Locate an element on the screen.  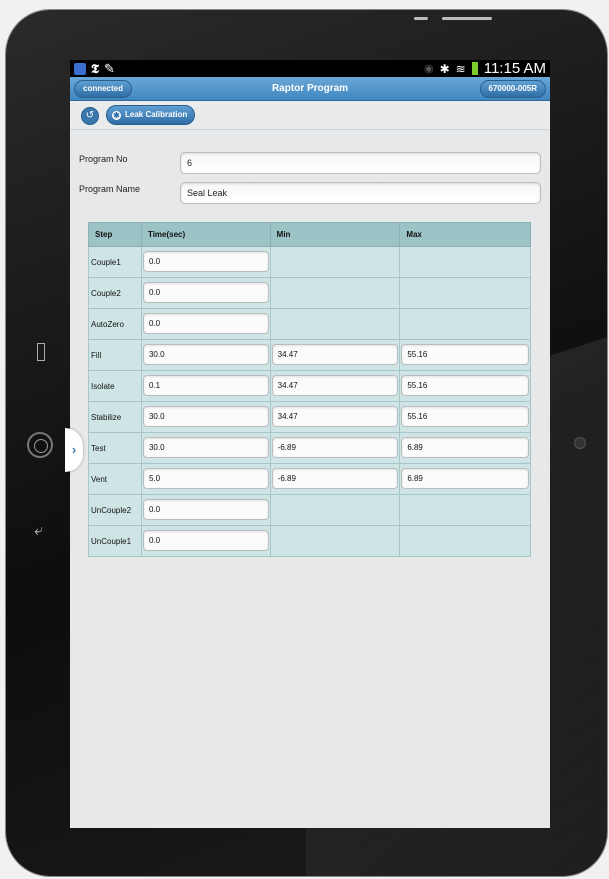
time-input: 5.0 is located at coordinates (205, 478).